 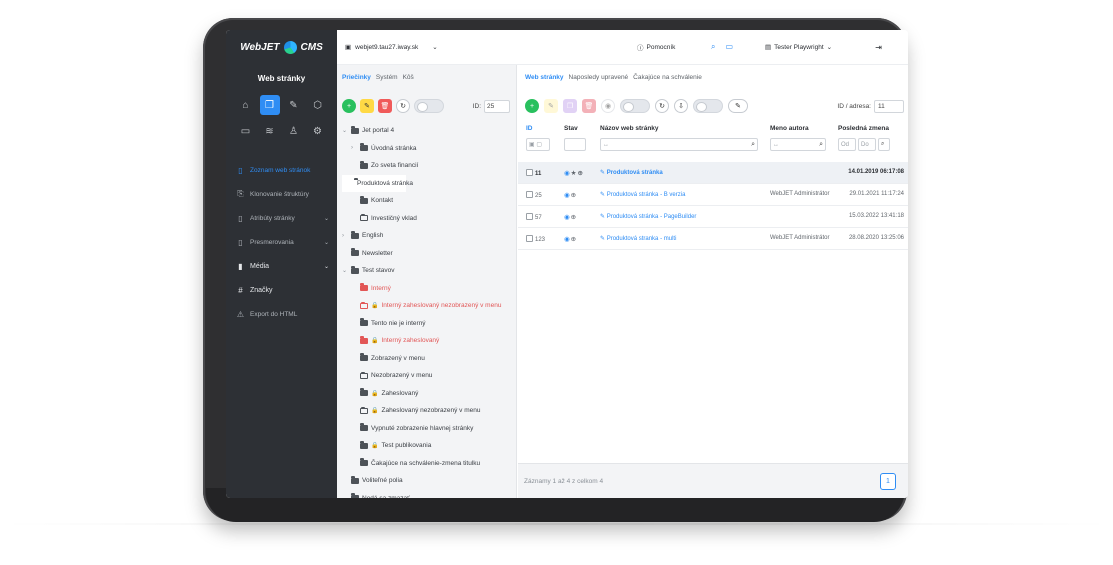 What do you see at coordinates (318, 105) in the screenshot?
I see `cube-icon: ⬡` at bounding box center [318, 105].